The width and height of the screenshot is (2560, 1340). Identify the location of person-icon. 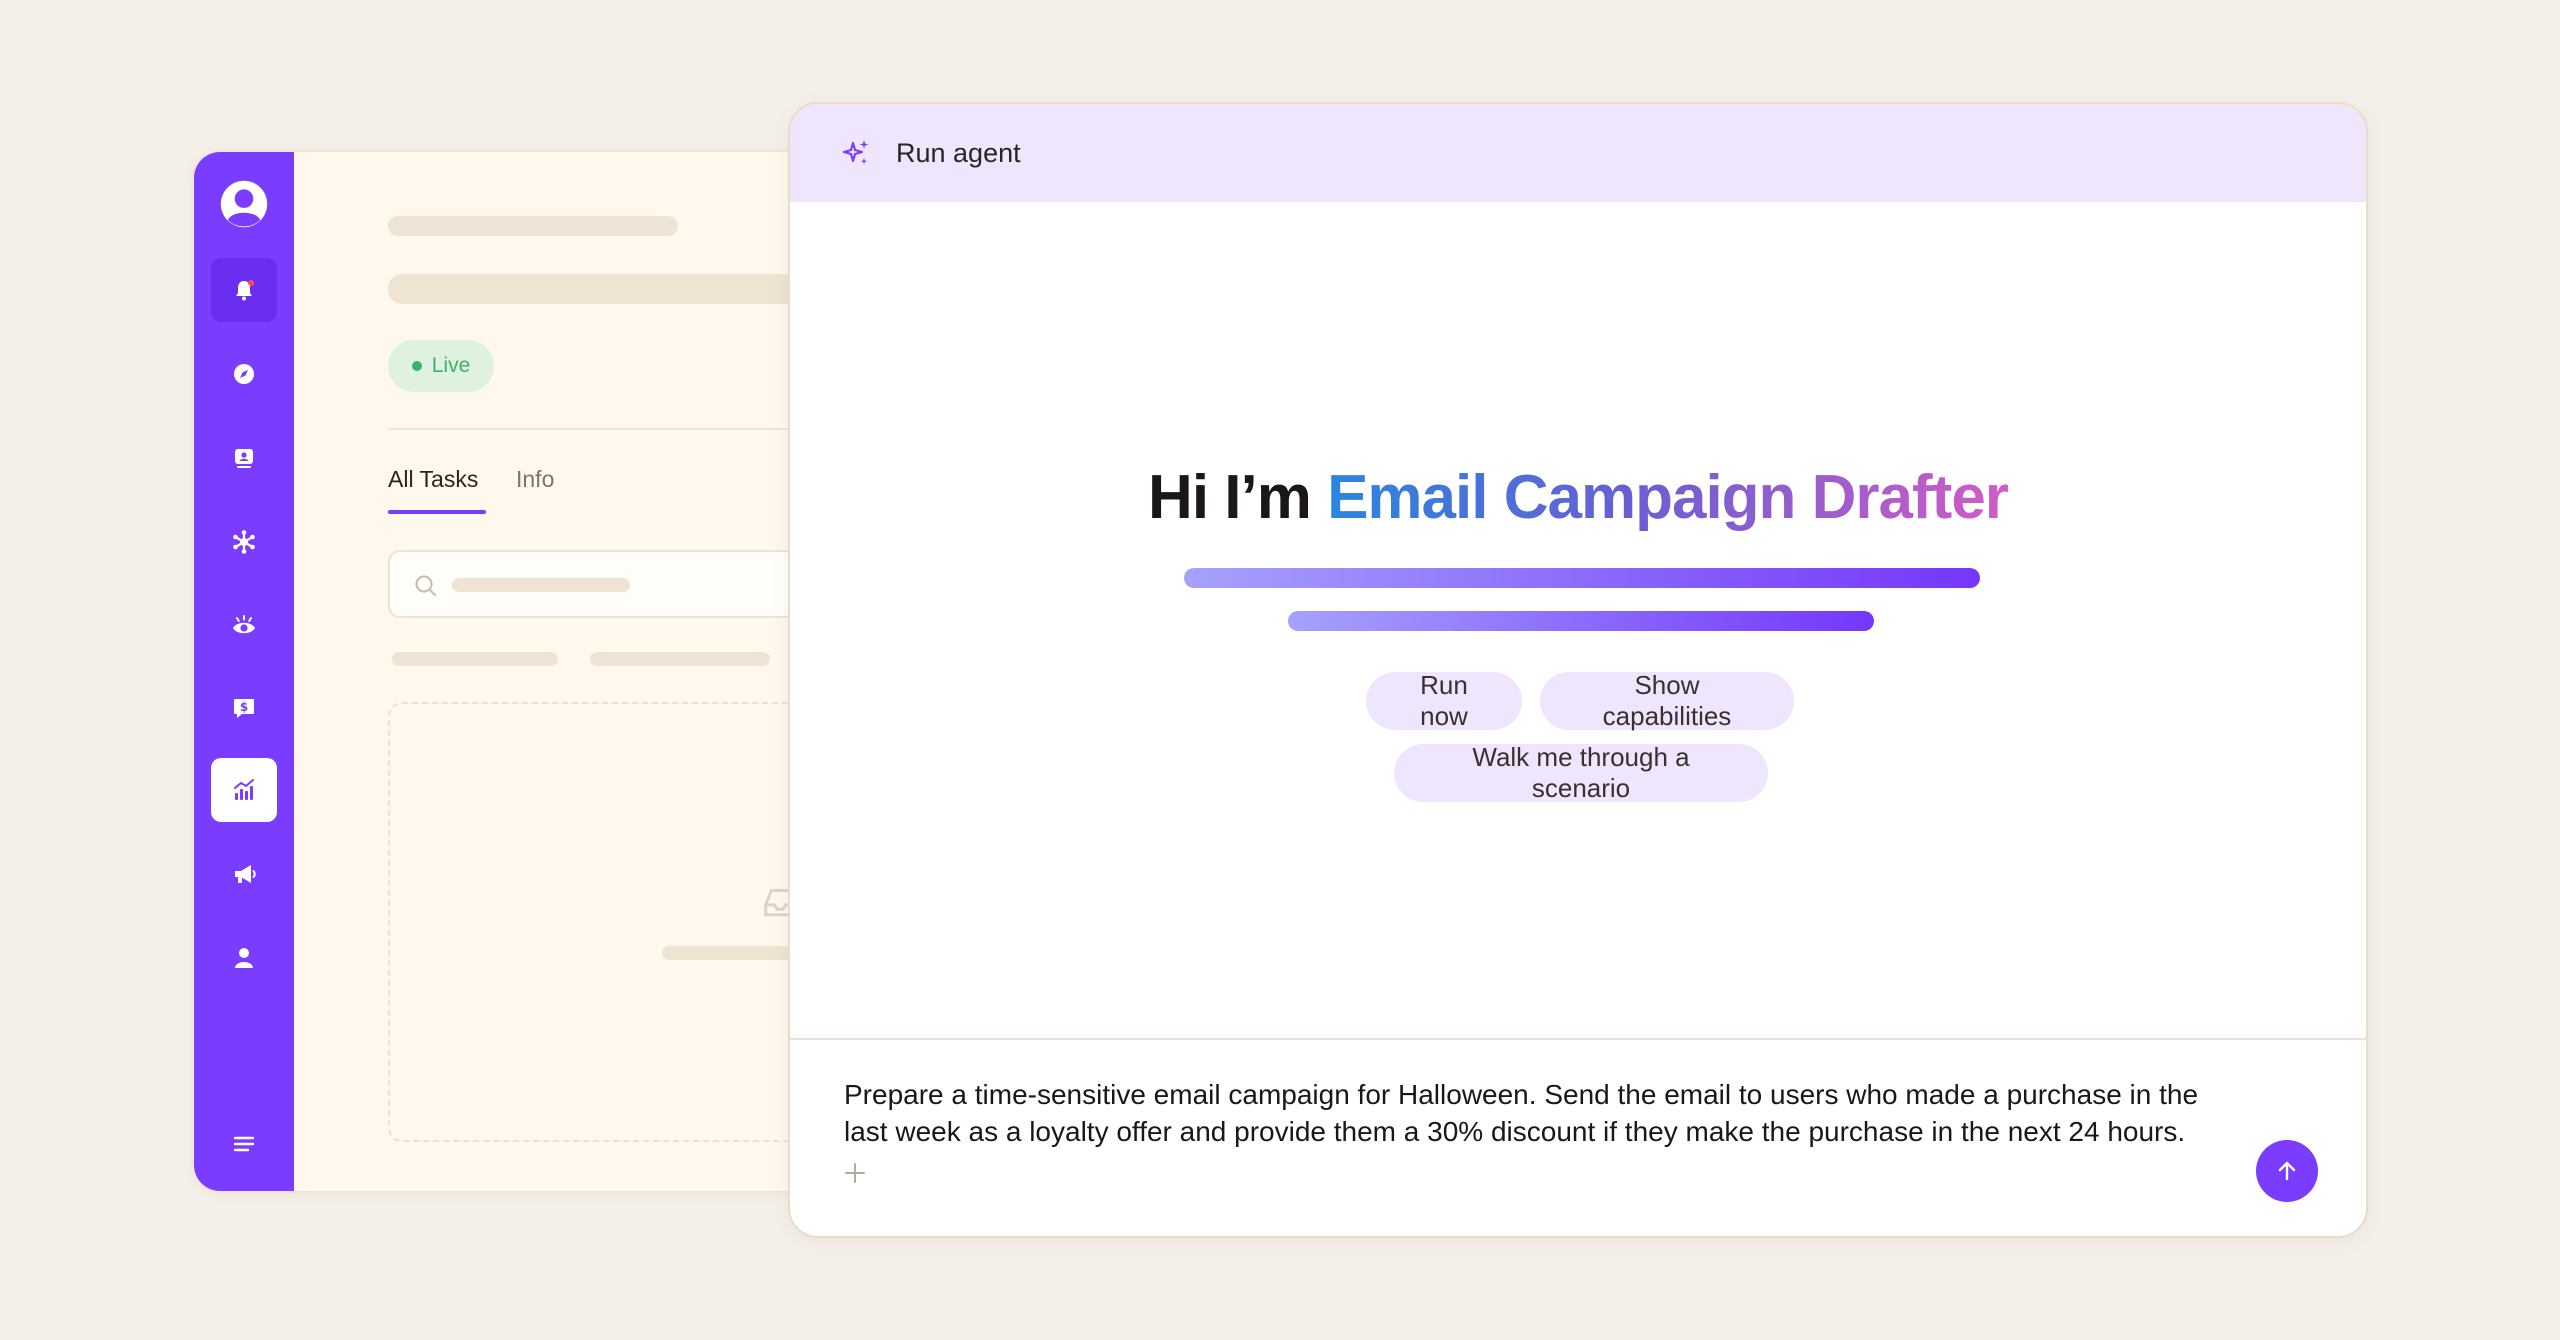
(244, 958).